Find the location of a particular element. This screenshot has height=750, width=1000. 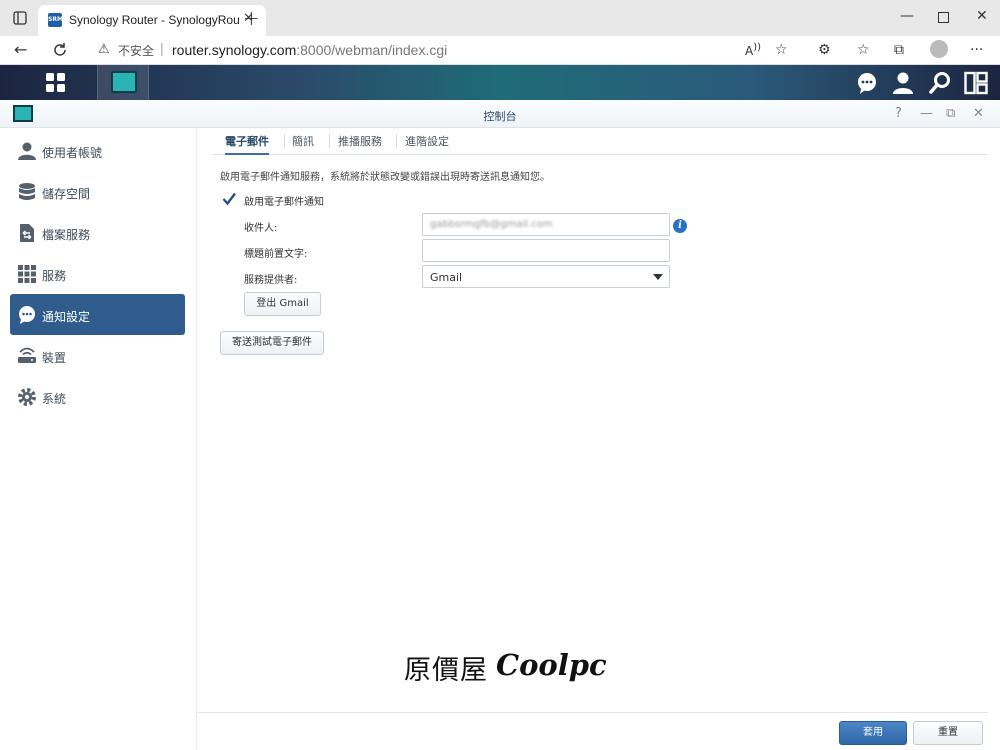

coolpc-watermark: 原價屋 Coolpc is located at coordinates (514, 669).